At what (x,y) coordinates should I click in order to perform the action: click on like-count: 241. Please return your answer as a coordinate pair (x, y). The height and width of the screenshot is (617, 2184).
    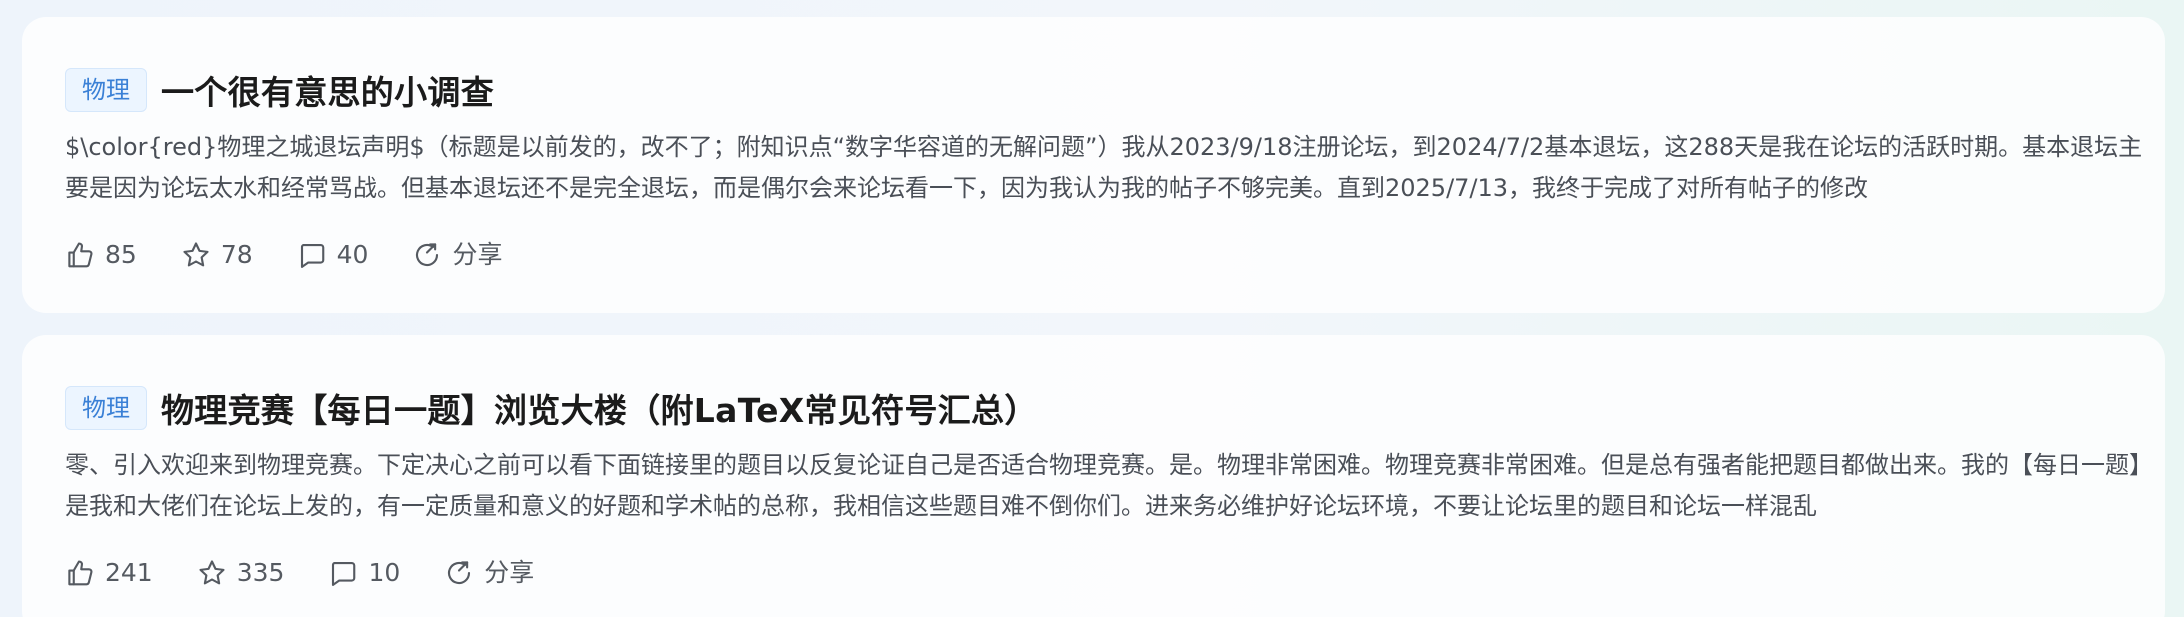
    Looking at the image, I should click on (129, 572).